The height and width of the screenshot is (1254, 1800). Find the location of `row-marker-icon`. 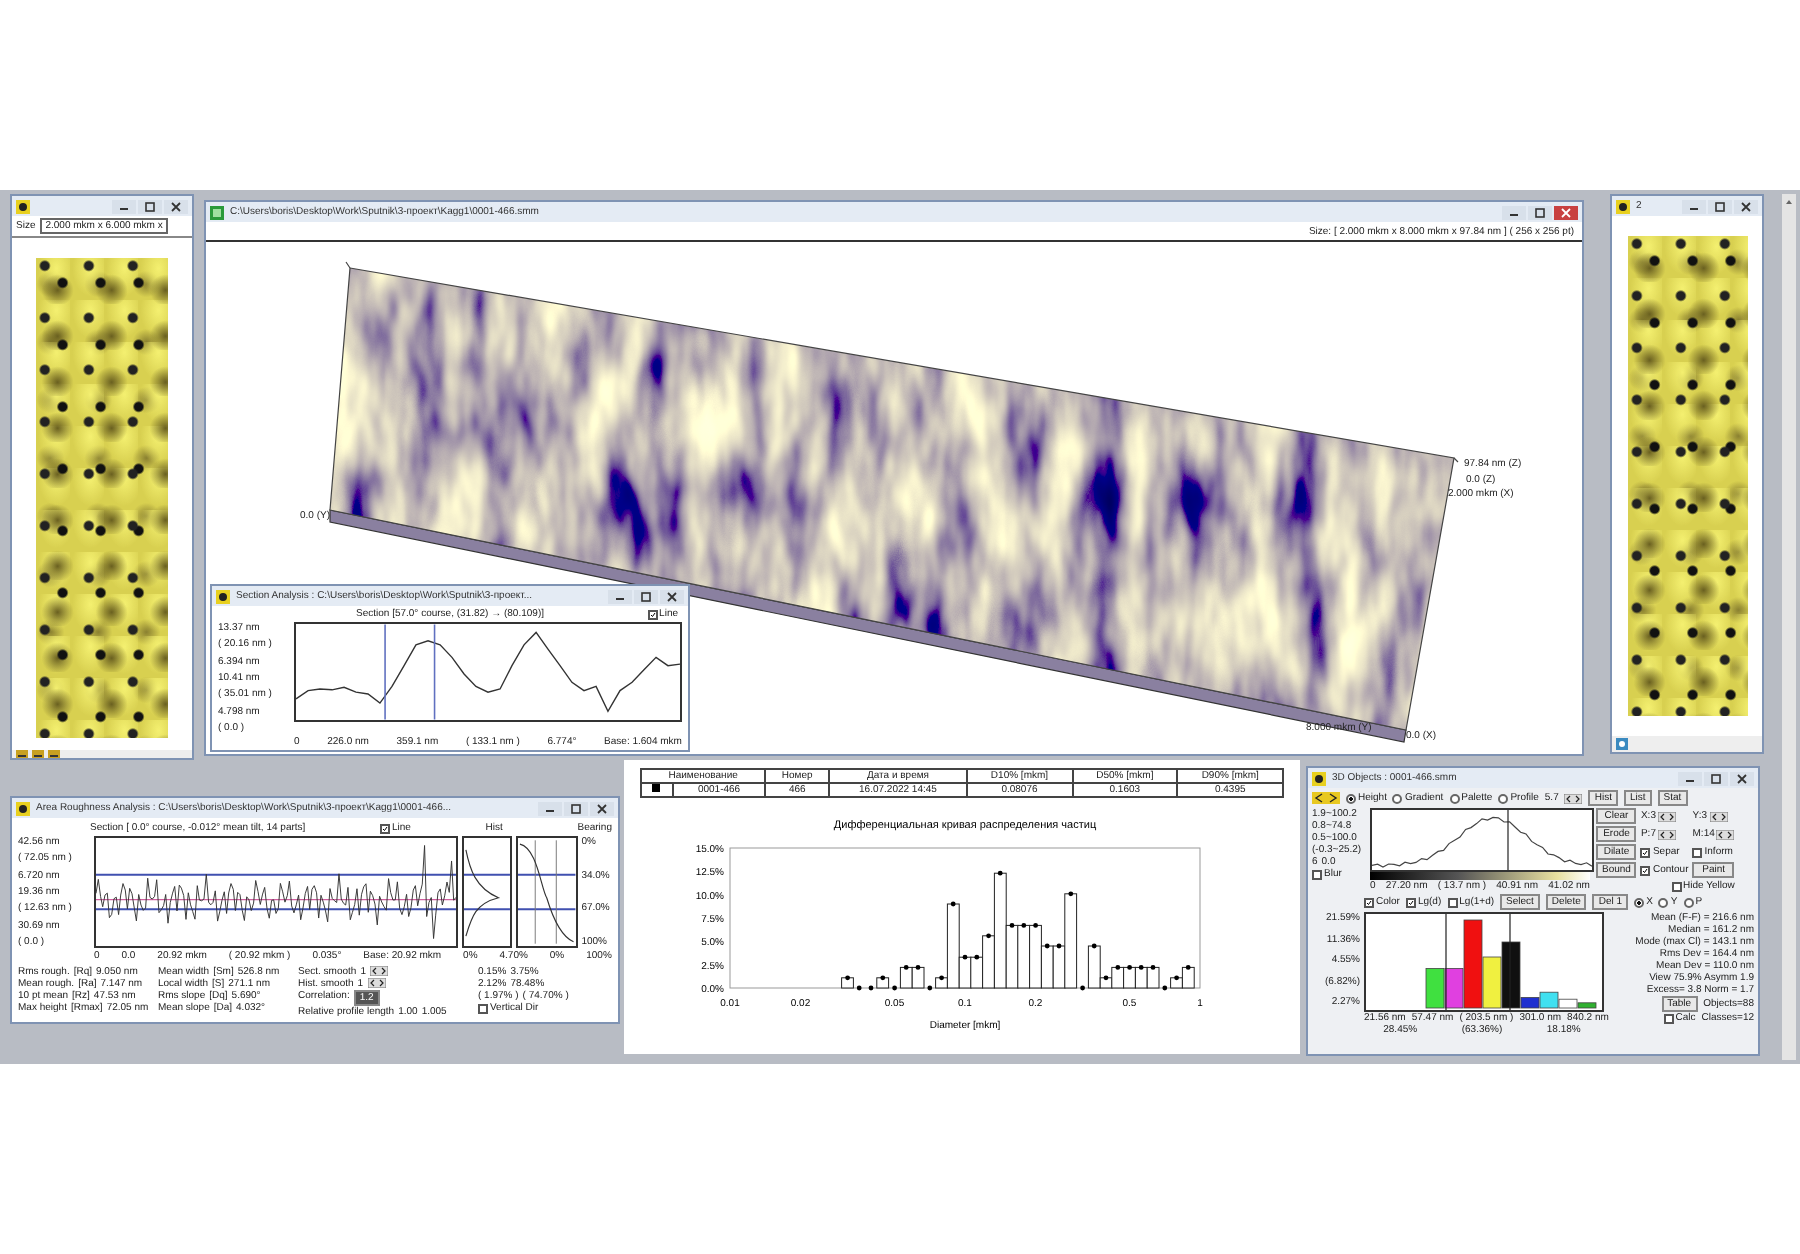

row-marker-icon is located at coordinates (656, 788).